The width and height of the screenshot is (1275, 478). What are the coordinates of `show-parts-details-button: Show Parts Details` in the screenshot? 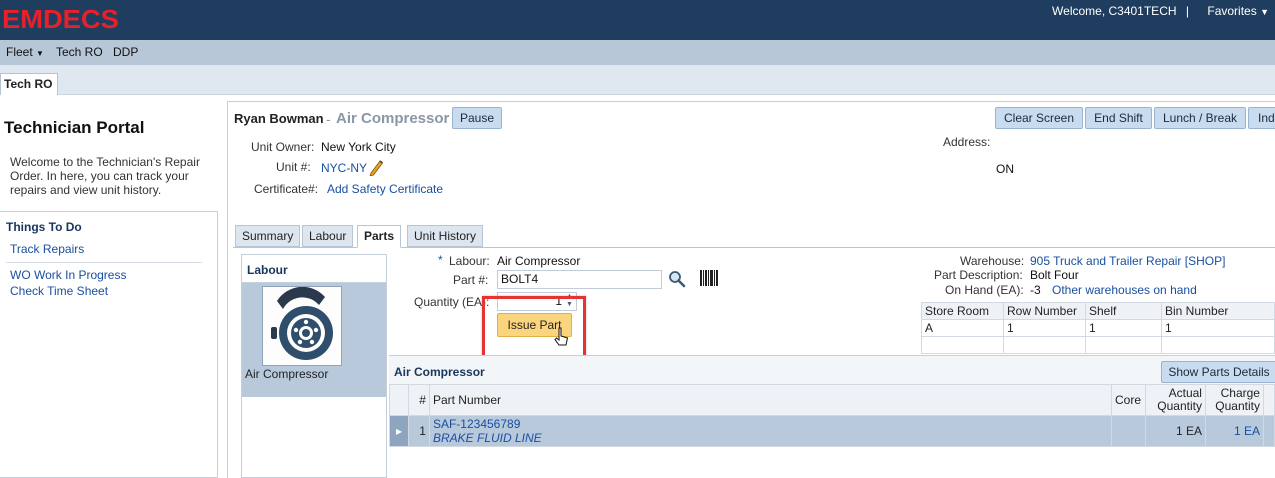 It's located at (1218, 372).